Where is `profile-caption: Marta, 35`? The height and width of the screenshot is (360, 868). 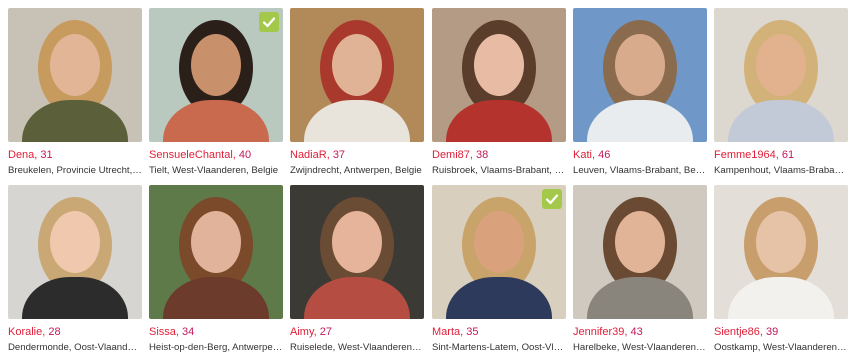
profile-caption: Marta, 35 is located at coordinates (499, 332).